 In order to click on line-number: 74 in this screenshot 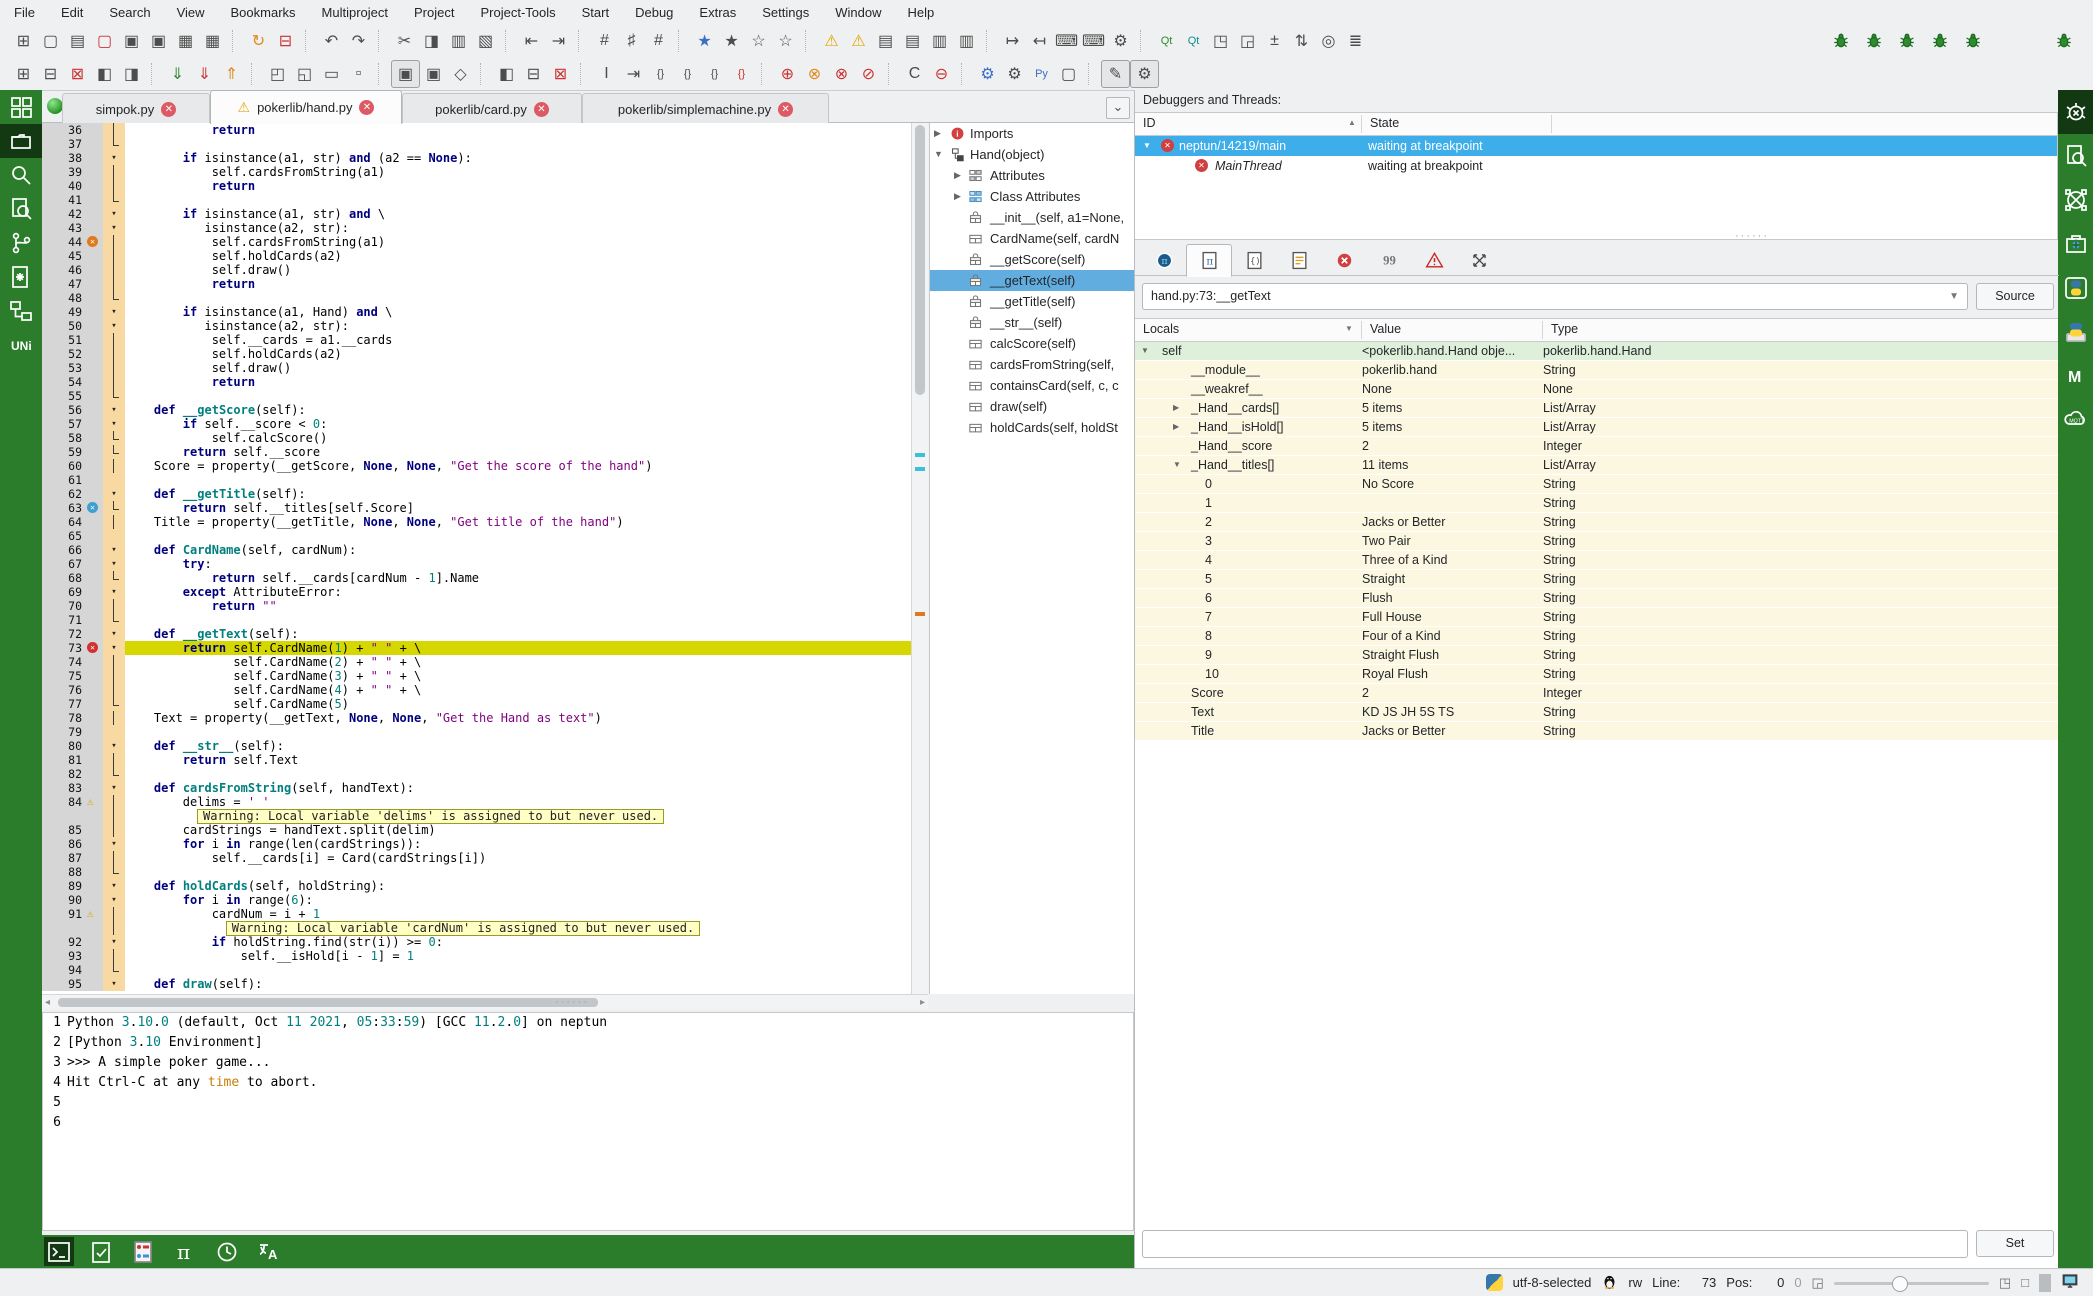, I will do `click(63, 662)`.